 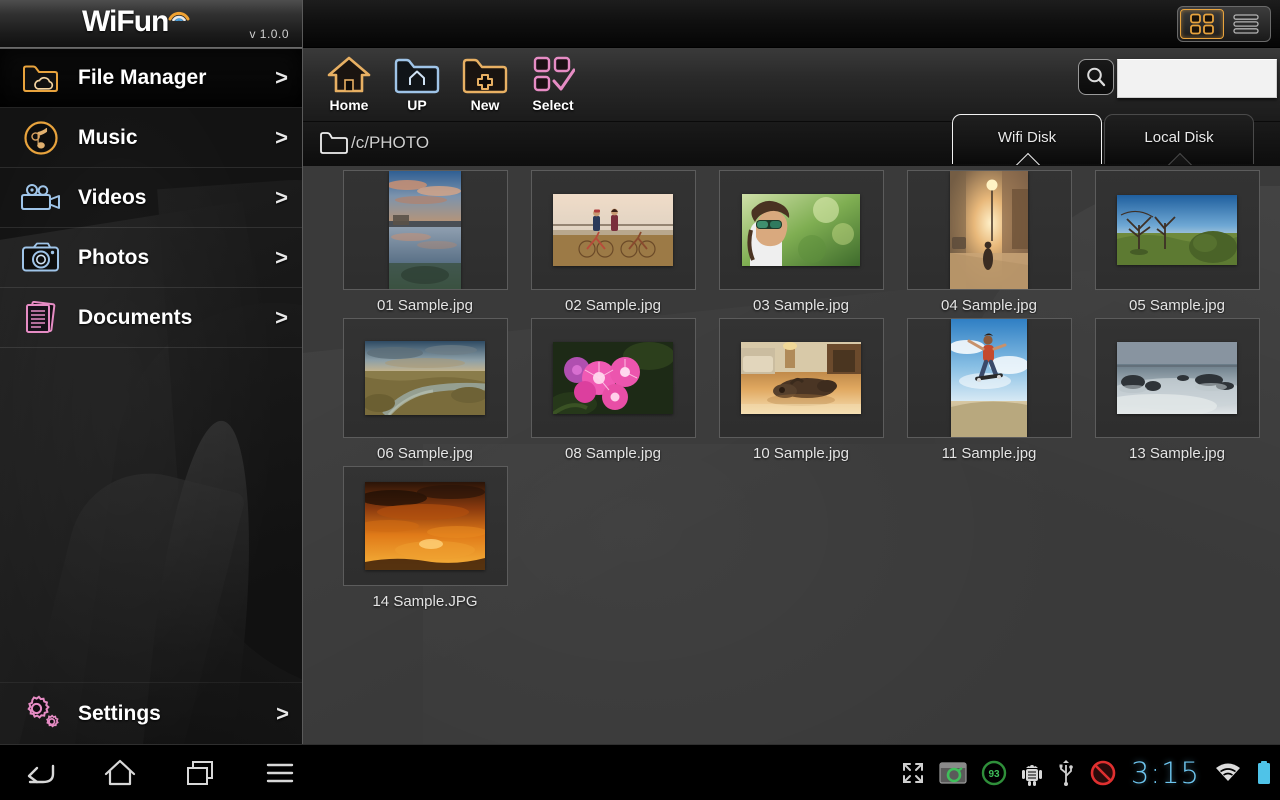 What do you see at coordinates (1032, 773) in the screenshot?
I see `android-robot-icon` at bounding box center [1032, 773].